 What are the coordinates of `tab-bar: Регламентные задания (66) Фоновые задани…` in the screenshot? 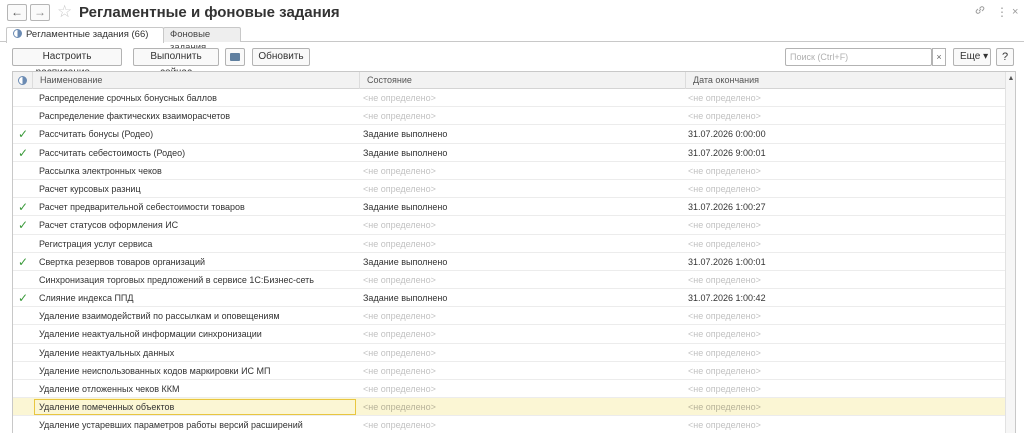 It's located at (512, 39).